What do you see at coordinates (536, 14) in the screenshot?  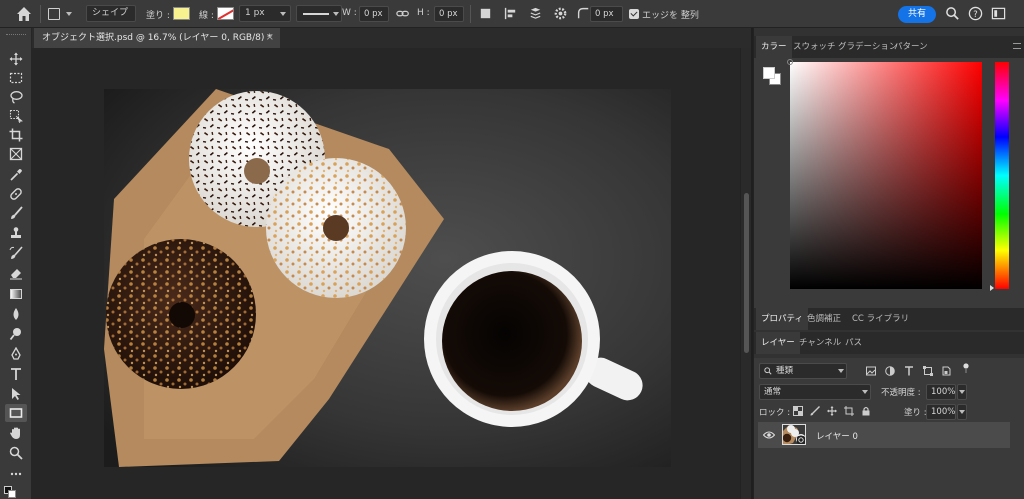 I see `path-arrangement-icon` at bounding box center [536, 14].